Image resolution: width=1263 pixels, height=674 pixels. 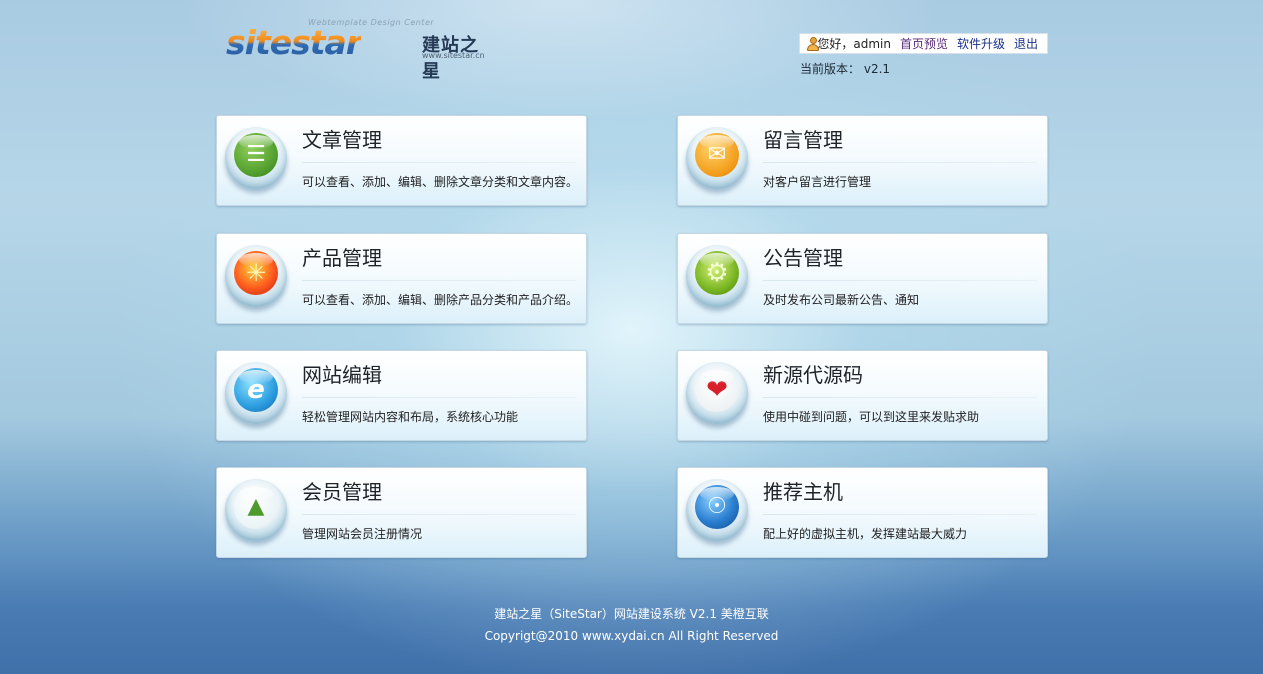 I want to click on card-description: 及时发布公司最新公告、通知, so click(x=841, y=300).